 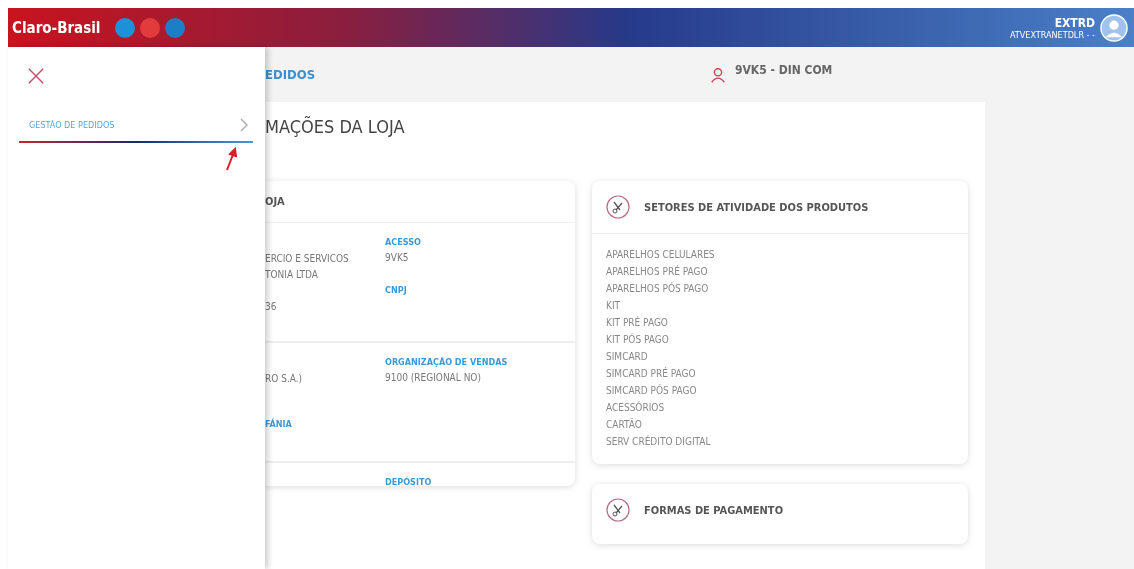 What do you see at coordinates (627, 357) in the screenshot?
I see `sector-item: SIMCARD` at bounding box center [627, 357].